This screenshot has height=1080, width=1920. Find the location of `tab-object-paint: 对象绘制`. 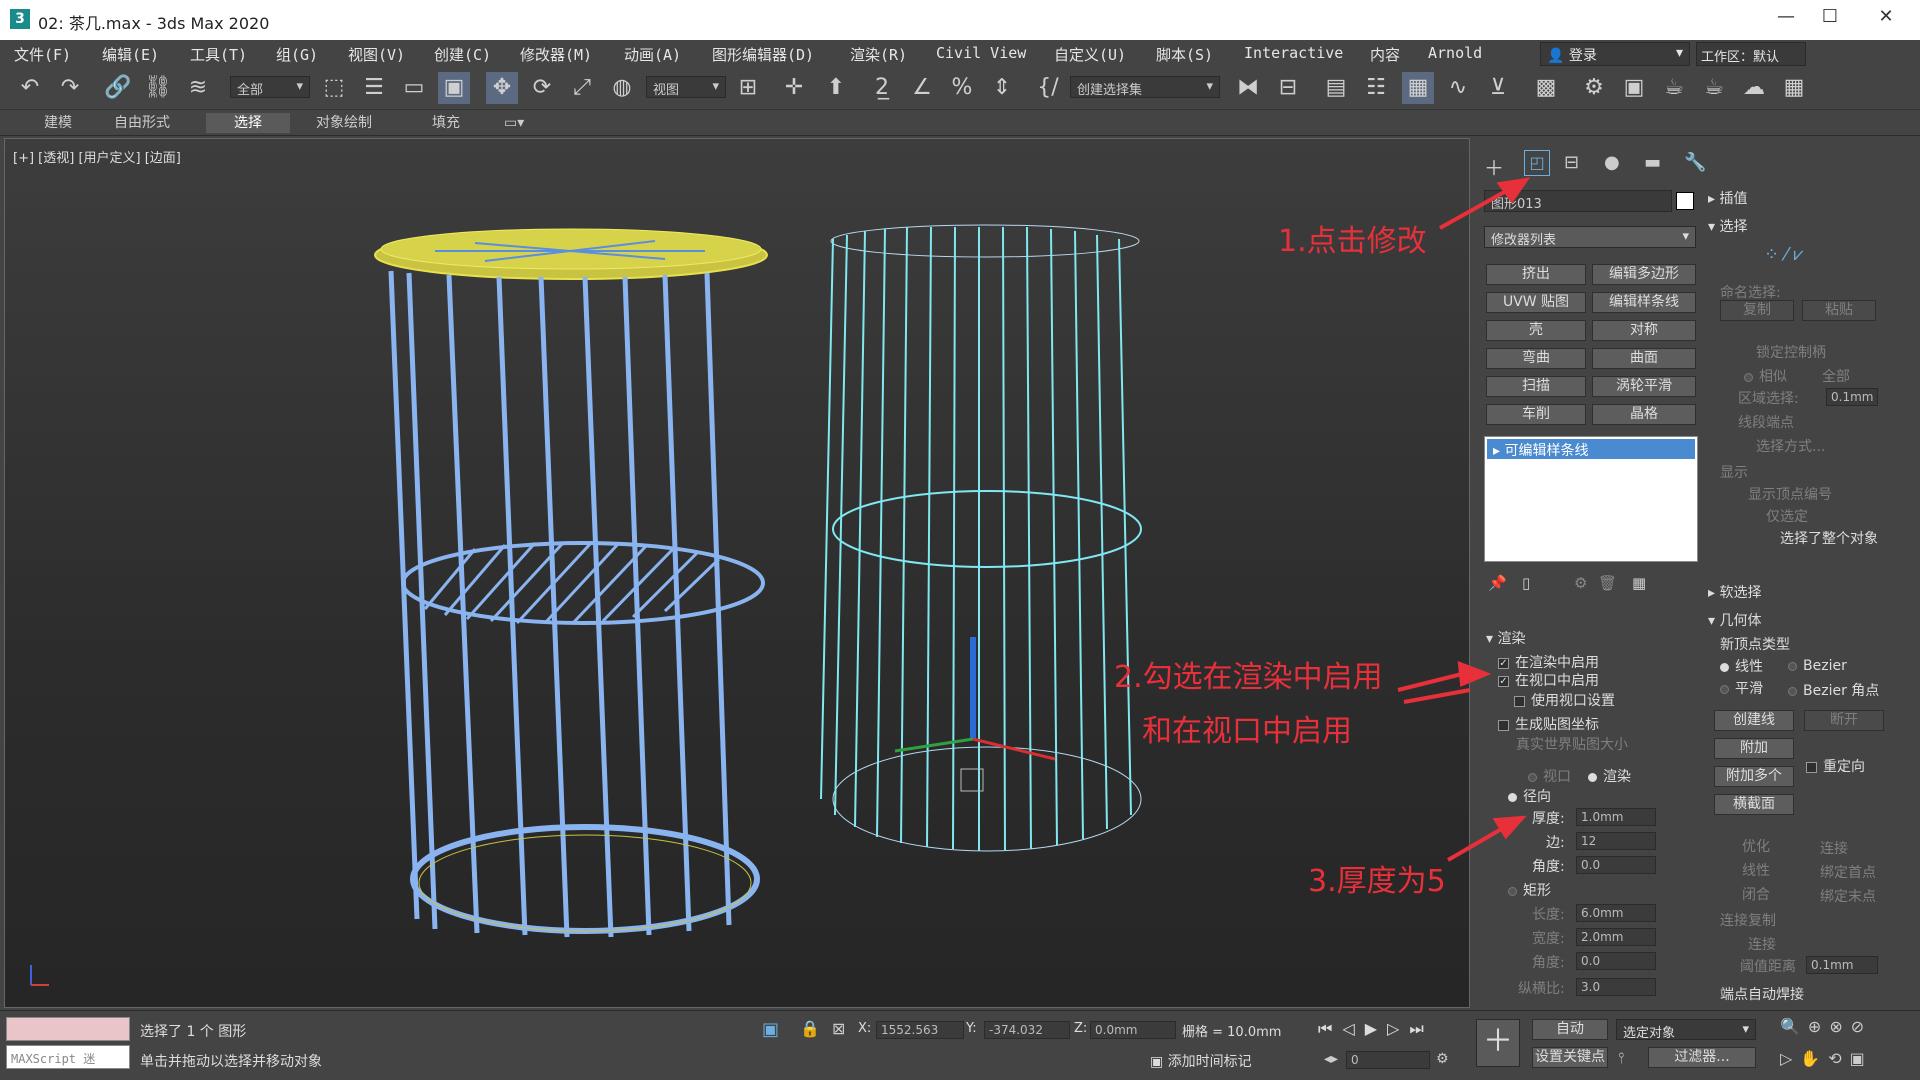

tab-object-paint: 对象绘制 is located at coordinates (344, 123).